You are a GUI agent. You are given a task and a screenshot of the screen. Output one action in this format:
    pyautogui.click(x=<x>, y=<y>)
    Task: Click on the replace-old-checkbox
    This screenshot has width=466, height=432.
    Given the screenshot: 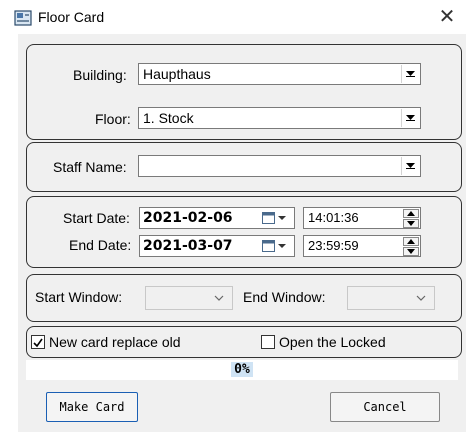 What is the action you would take?
    pyautogui.click(x=38, y=342)
    